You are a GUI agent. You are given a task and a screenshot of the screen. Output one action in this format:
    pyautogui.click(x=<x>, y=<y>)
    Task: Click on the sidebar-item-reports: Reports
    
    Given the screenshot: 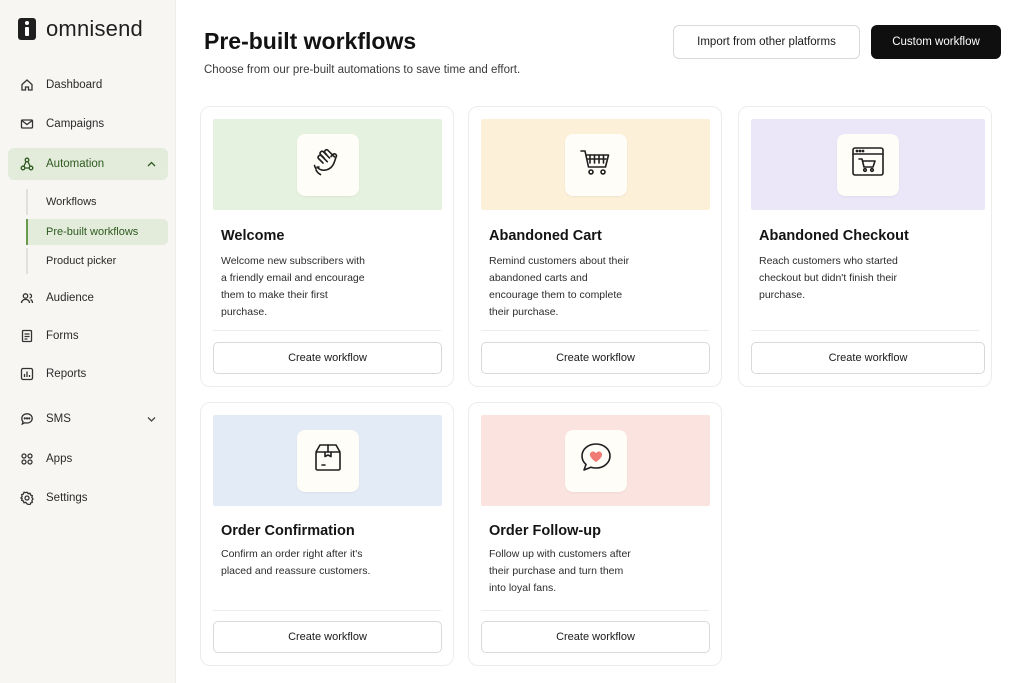 What is the action you would take?
    pyautogui.click(x=88, y=374)
    